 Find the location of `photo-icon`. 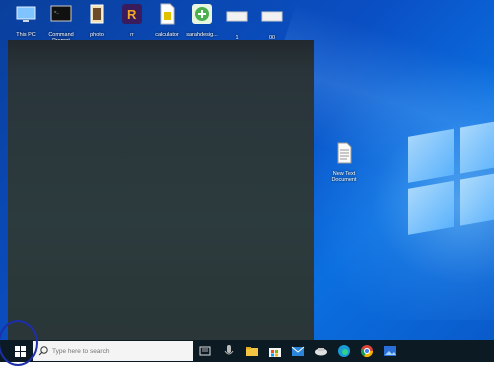

photo-icon is located at coordinates (97, 14).